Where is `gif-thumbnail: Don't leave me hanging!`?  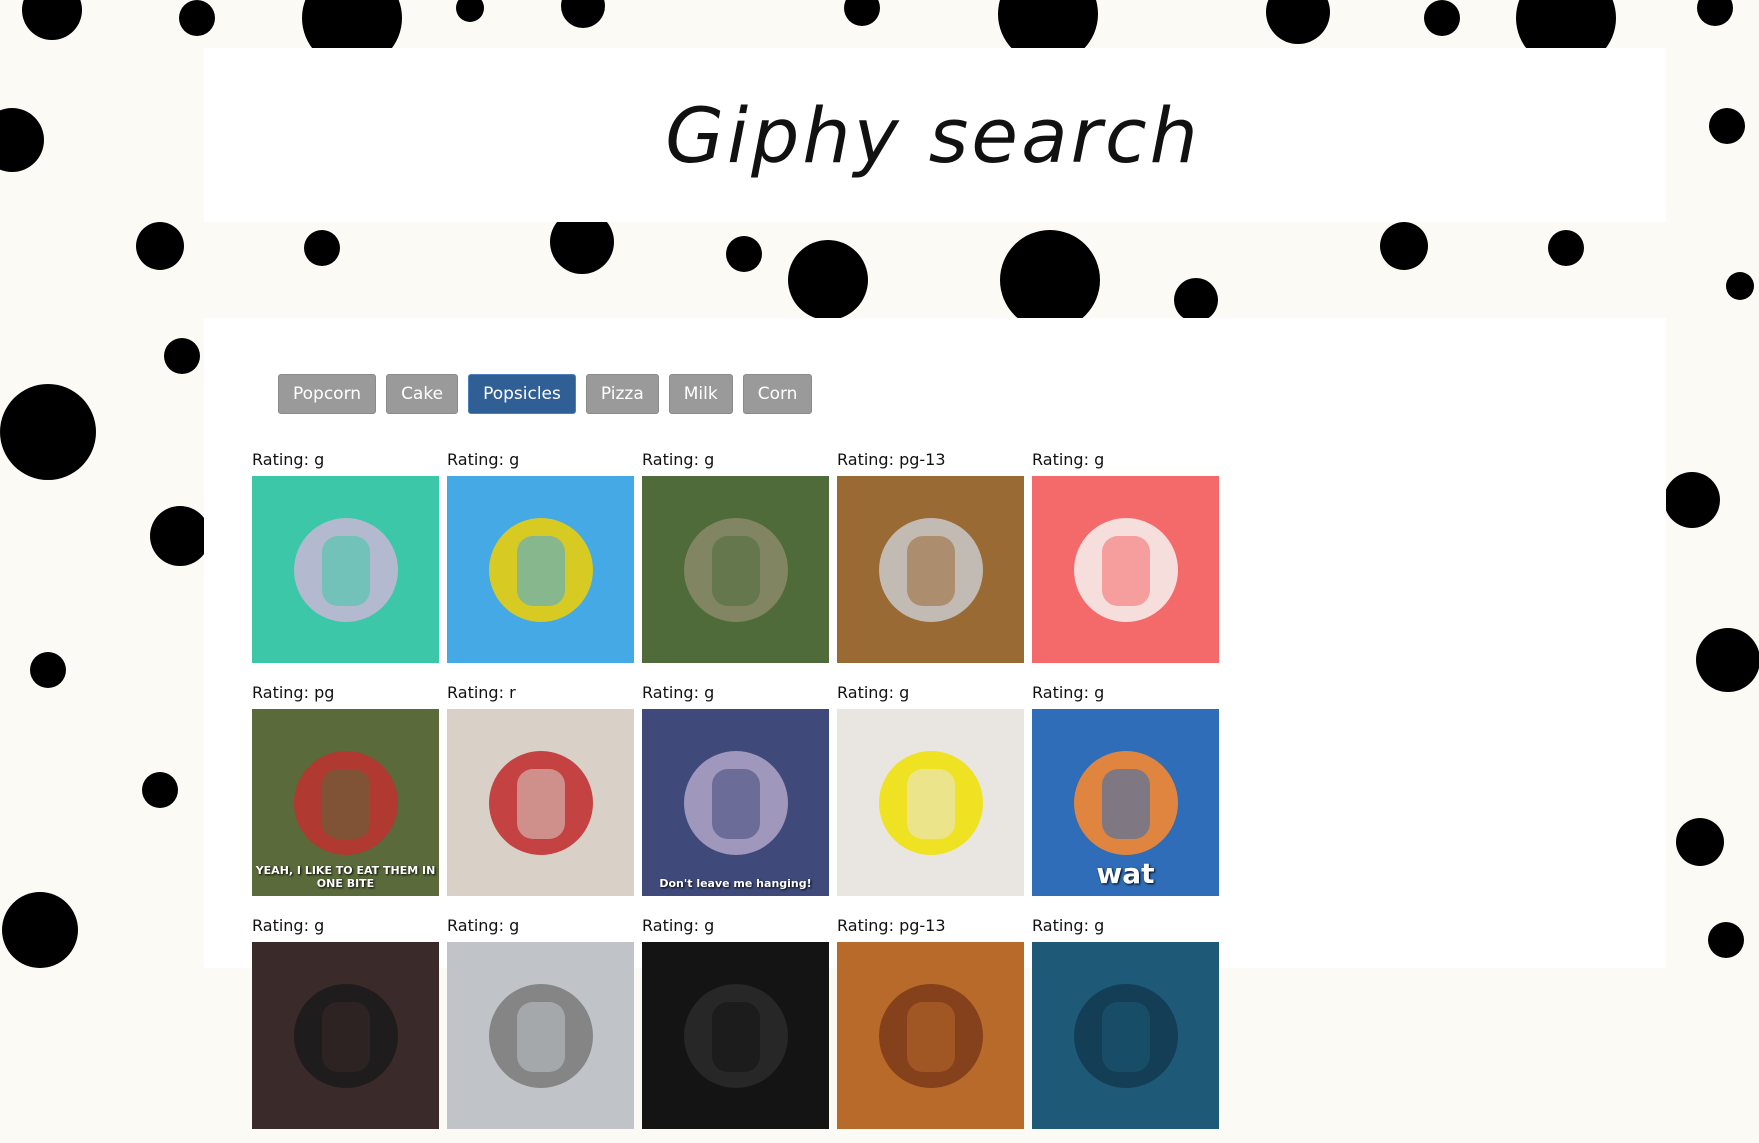
gif-thumbnail: Don't leave me hanging! is located at coordinates (735, 802).